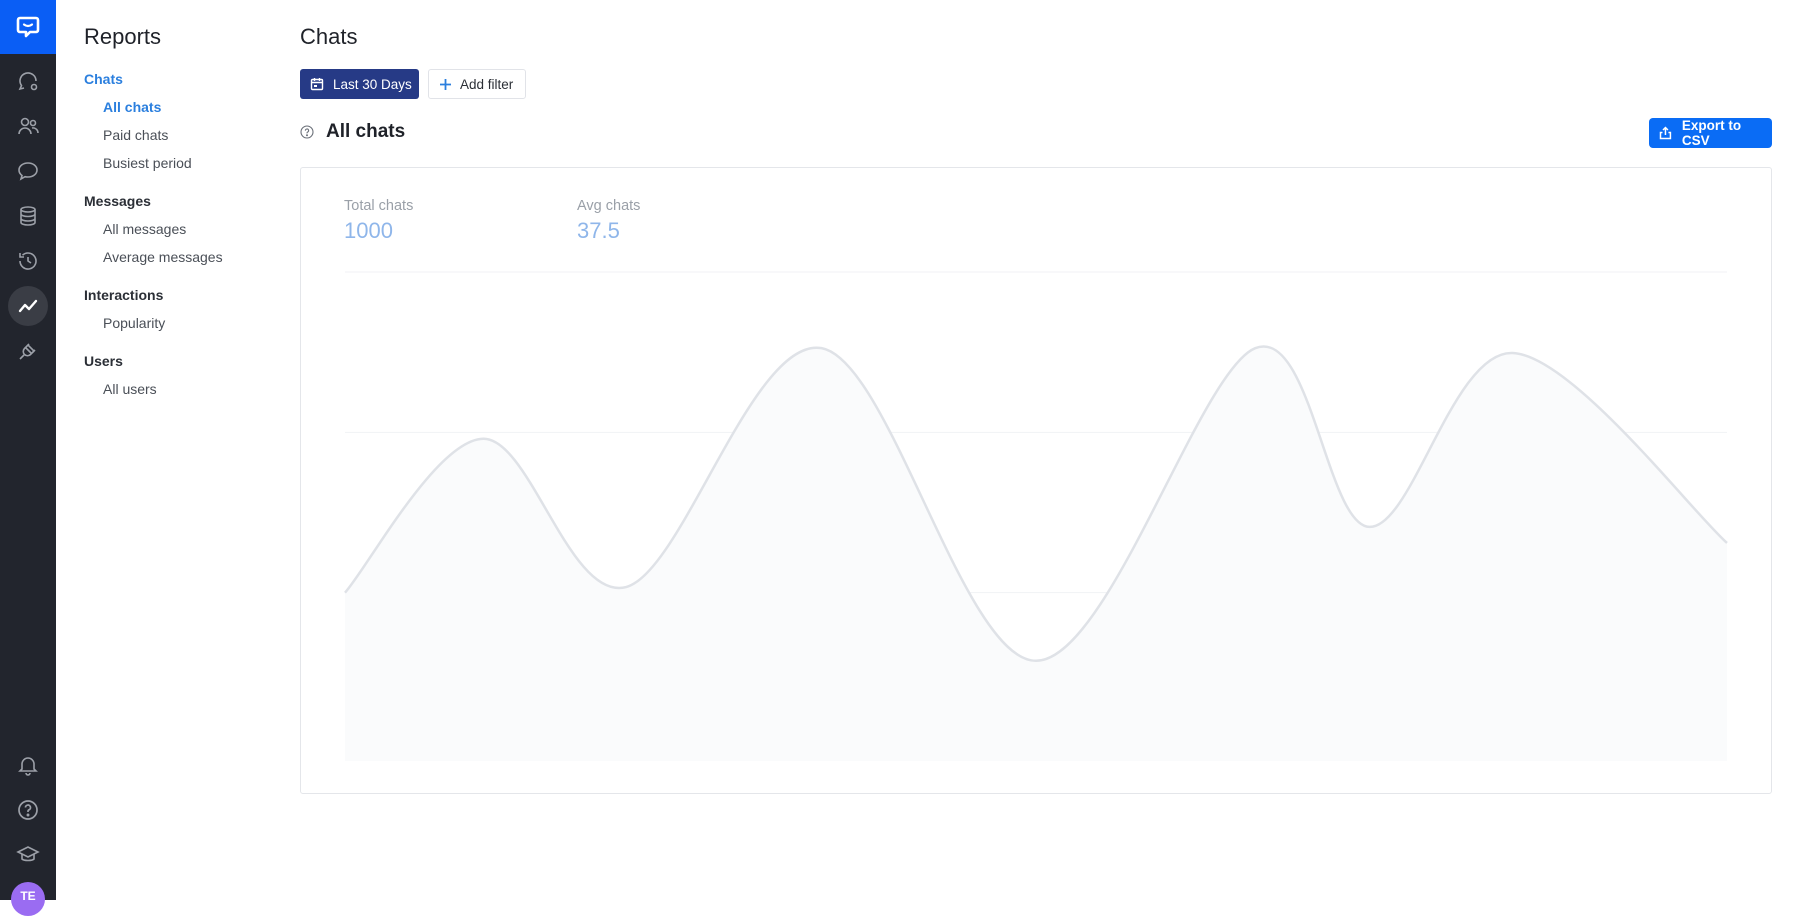  What do you see at coordinates (329, 36) in the screenshot?
I see `page-title: Chats` at bounding box center [329, 36].